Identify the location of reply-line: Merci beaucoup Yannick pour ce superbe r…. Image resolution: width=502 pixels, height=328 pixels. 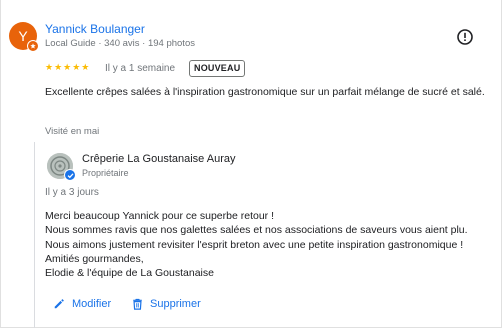
(159, 216).